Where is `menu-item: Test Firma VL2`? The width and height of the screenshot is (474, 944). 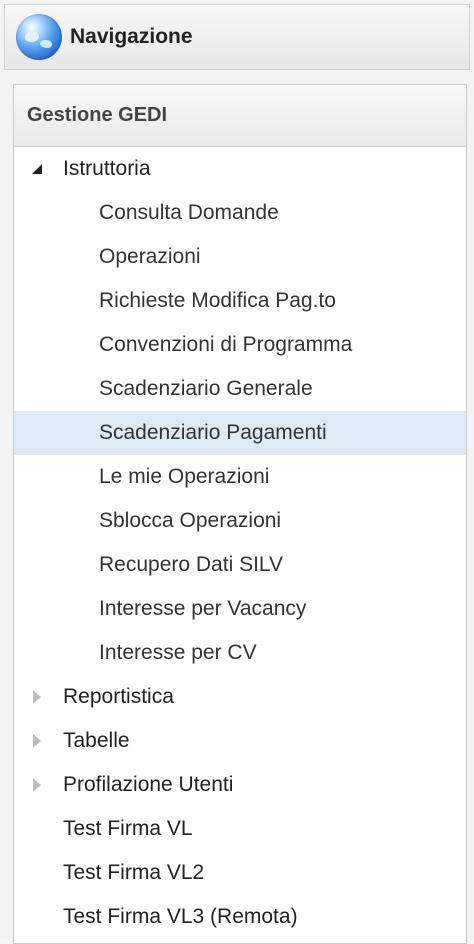
menu-item: Test Firma VL2 is located at coordinates (240, 873).